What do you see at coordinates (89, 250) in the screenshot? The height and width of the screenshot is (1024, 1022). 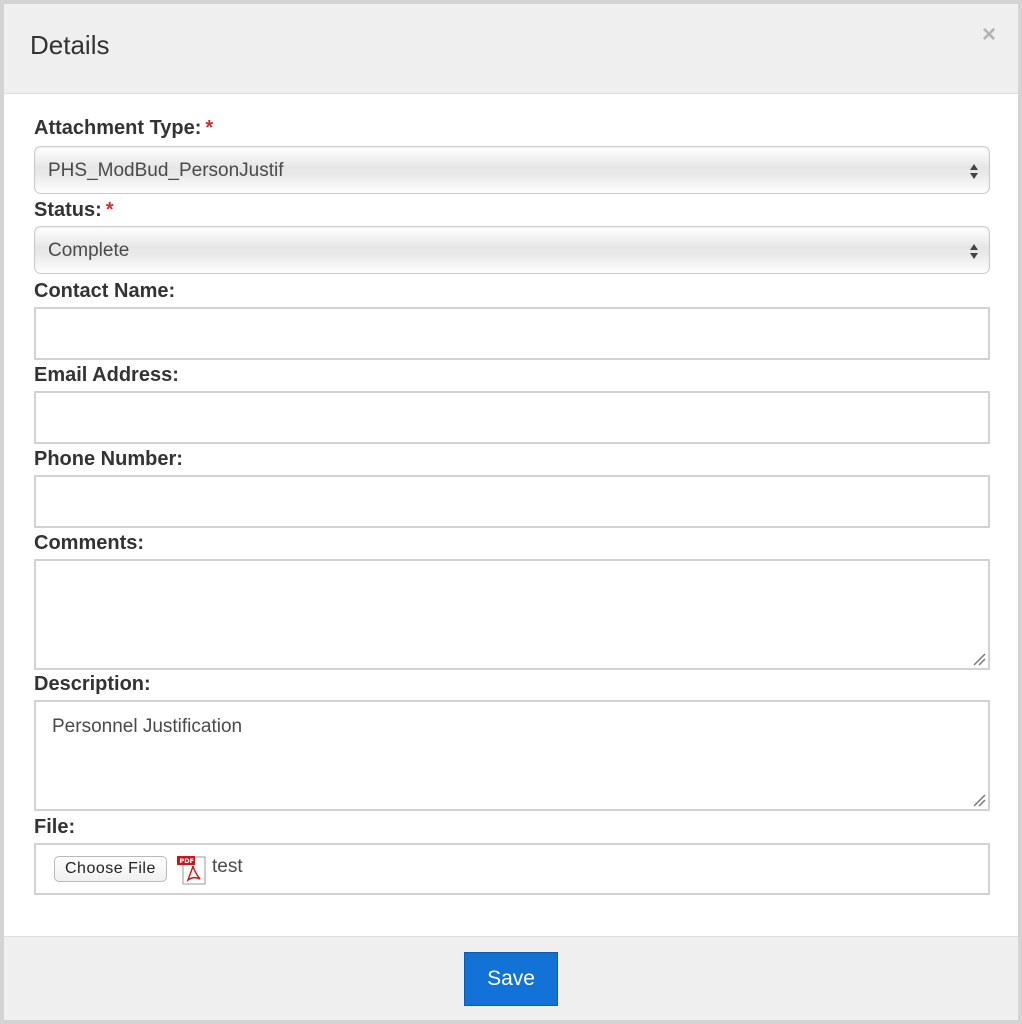 I see `status-value: Complete` at bounding box center [89, 250].